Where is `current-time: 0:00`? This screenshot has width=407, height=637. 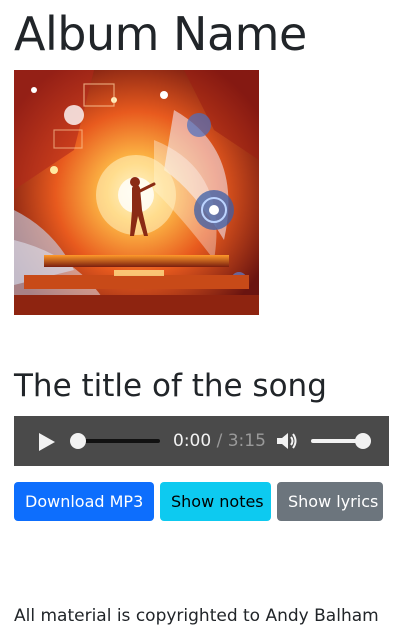 current-time: 0:00 is located at coordinates (192, 441).